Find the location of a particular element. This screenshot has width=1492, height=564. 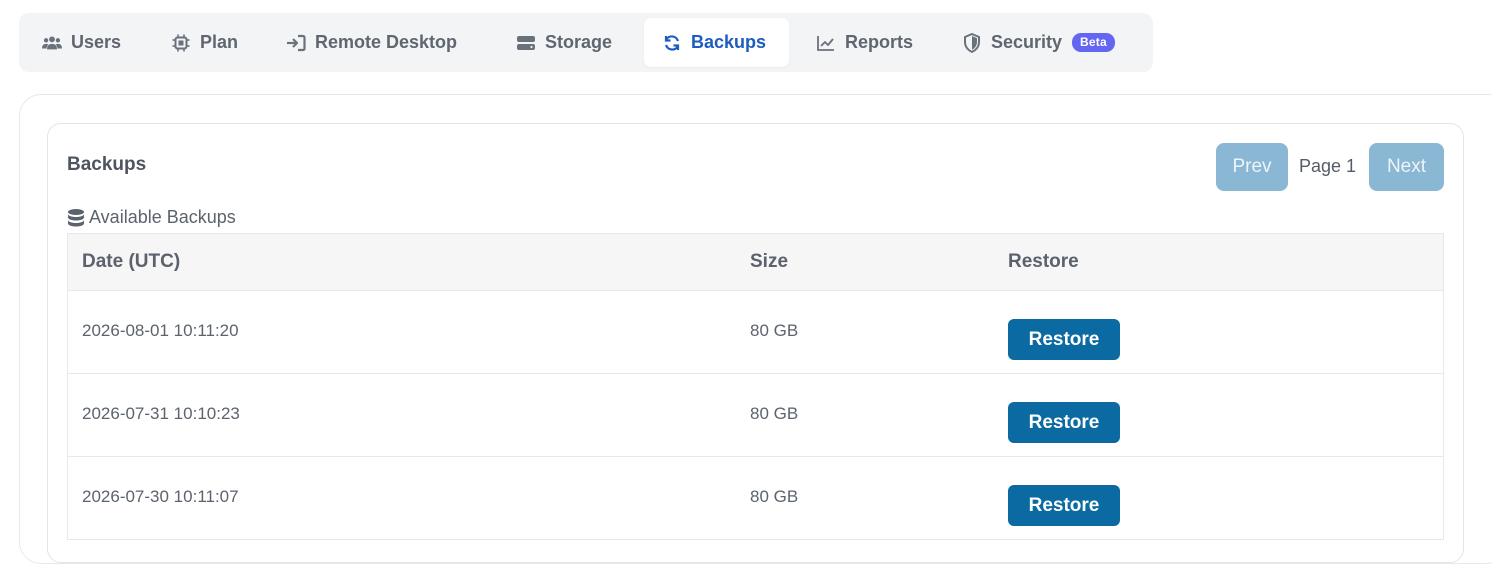

table-row: 2026-07-30 10:11:07 80 GB Restore is located at coordinates (755, 498).